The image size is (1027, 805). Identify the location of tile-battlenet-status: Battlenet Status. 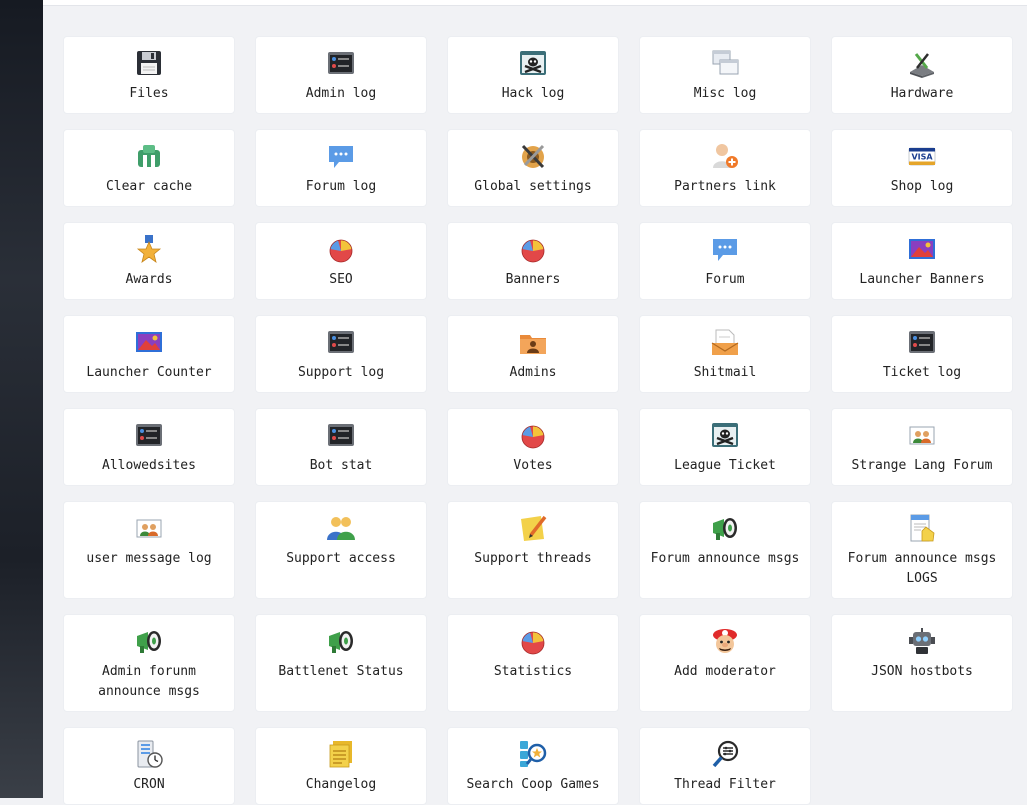
(341, 663).